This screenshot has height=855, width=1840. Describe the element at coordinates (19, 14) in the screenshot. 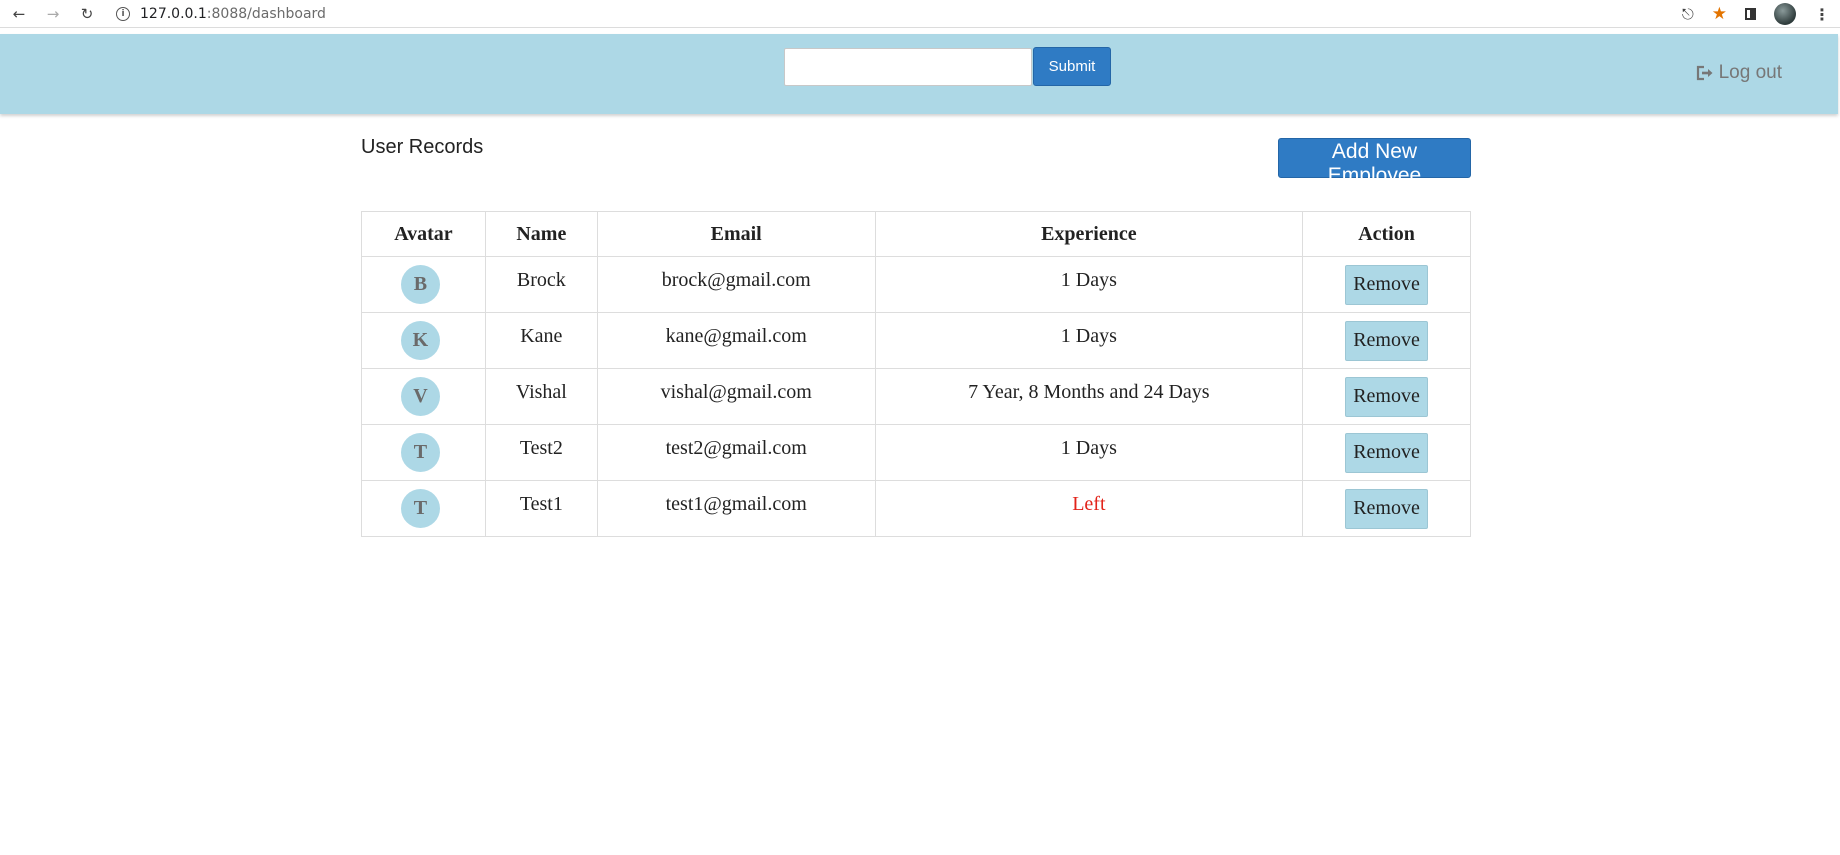

I see `back-arrow-icon: ←` at that location.